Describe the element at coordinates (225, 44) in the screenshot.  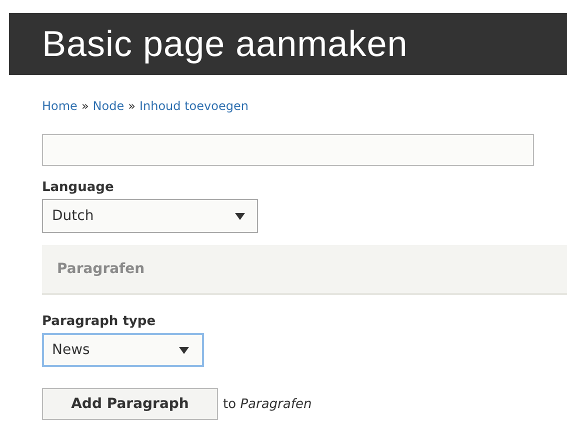
I see `page-title: Basic page aanmaken` at that location.